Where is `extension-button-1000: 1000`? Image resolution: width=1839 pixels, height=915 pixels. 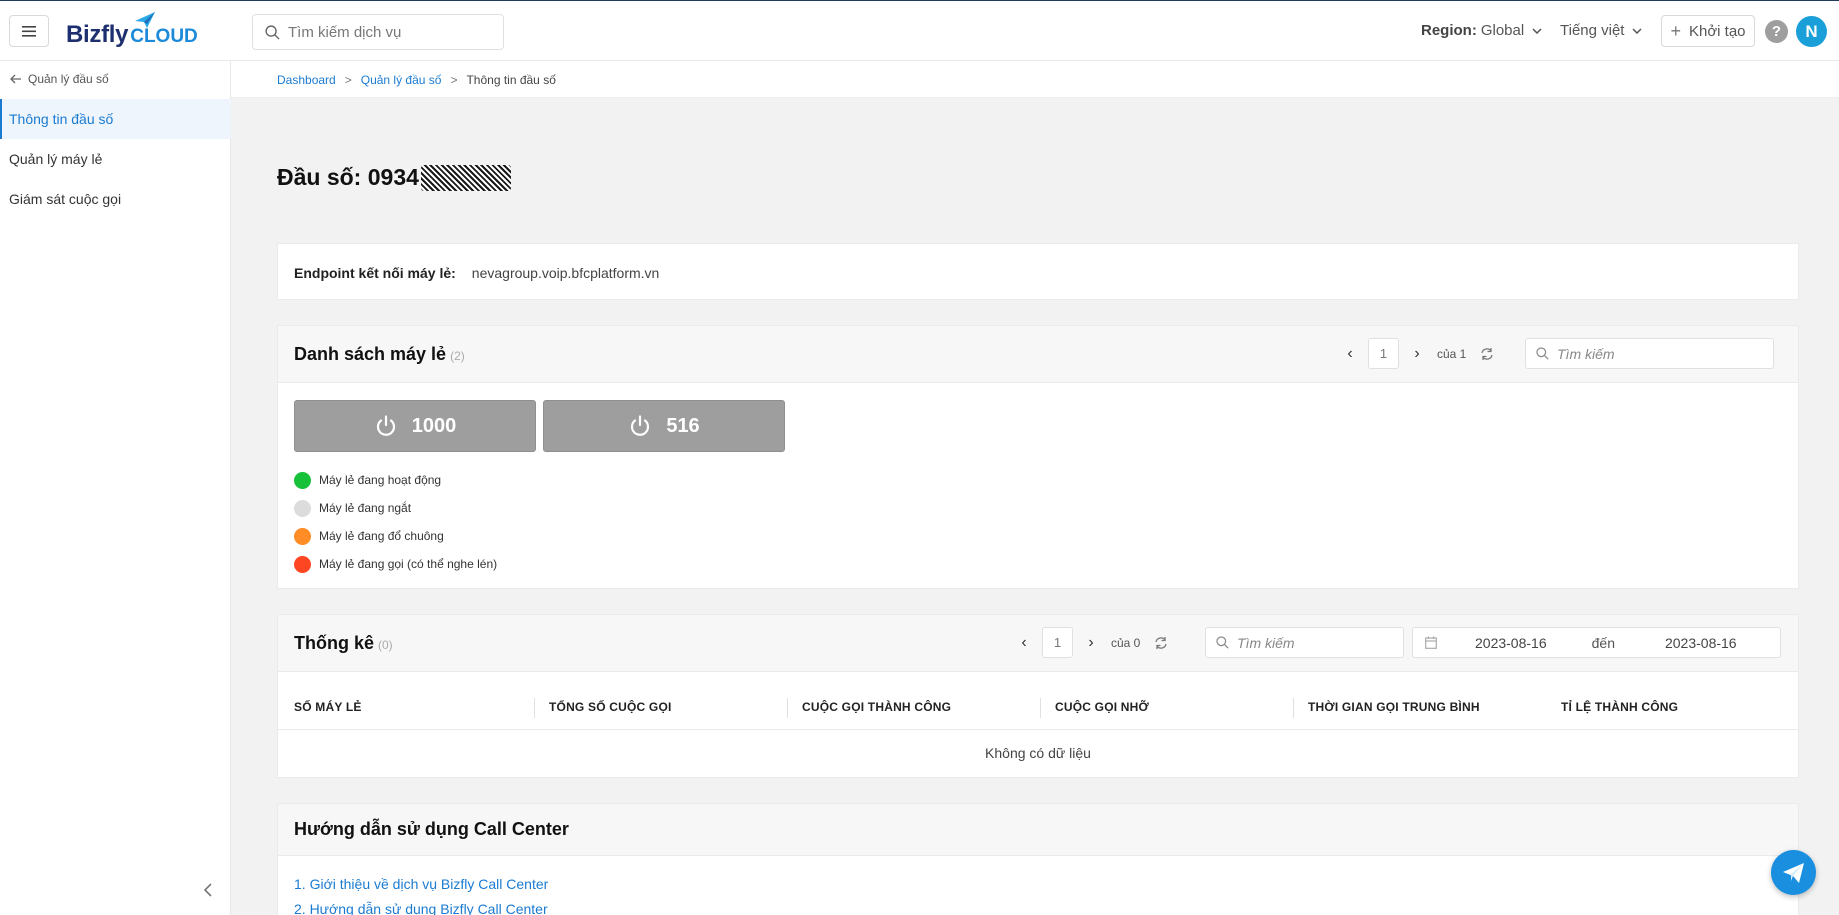
extension-button-1000: 1000 is located at coordinates (415, 426).